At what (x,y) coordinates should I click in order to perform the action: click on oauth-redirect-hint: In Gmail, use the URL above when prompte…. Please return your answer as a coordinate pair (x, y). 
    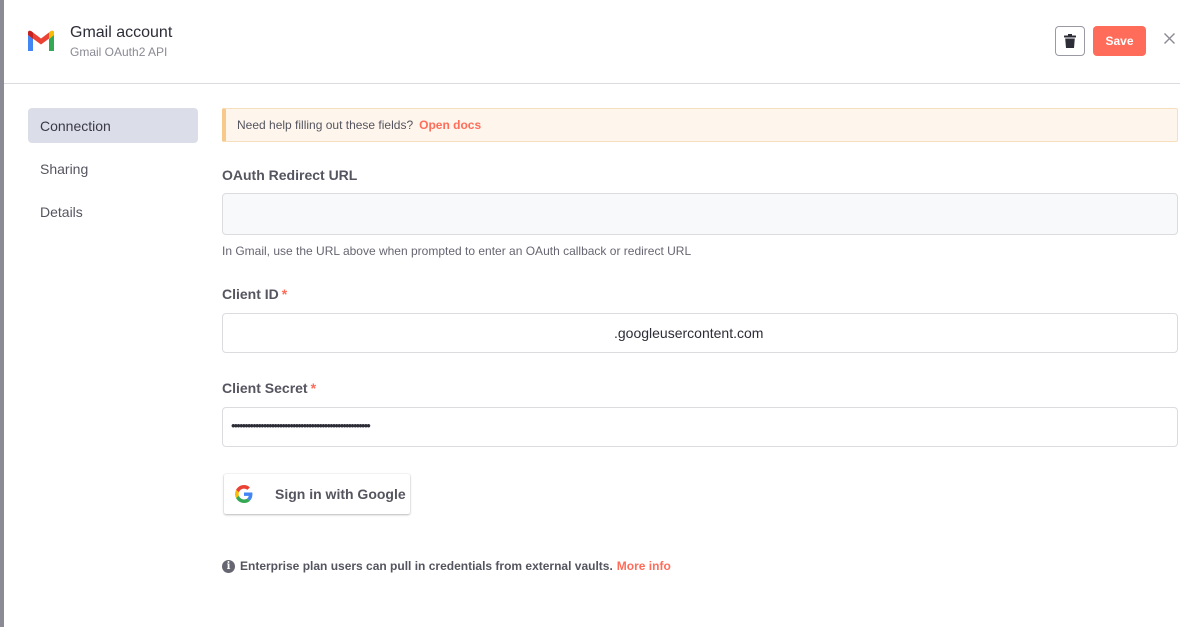
    Looking at the image, I should click on (457, 251).